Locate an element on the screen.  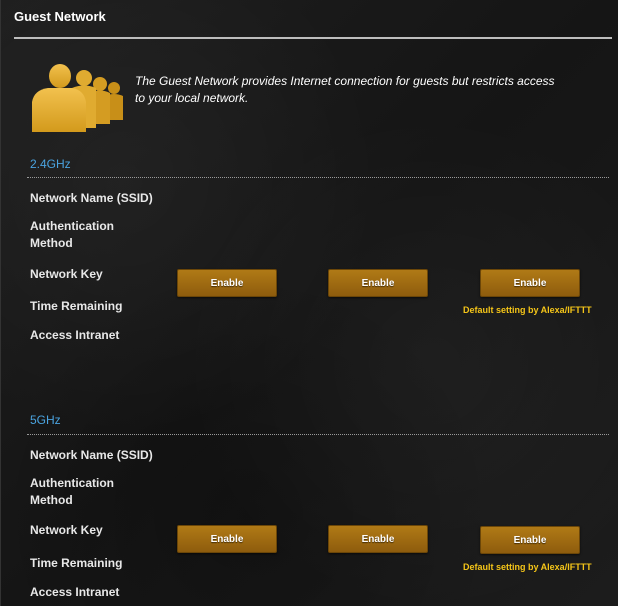
title-divider is located at coordinates (313, 38).